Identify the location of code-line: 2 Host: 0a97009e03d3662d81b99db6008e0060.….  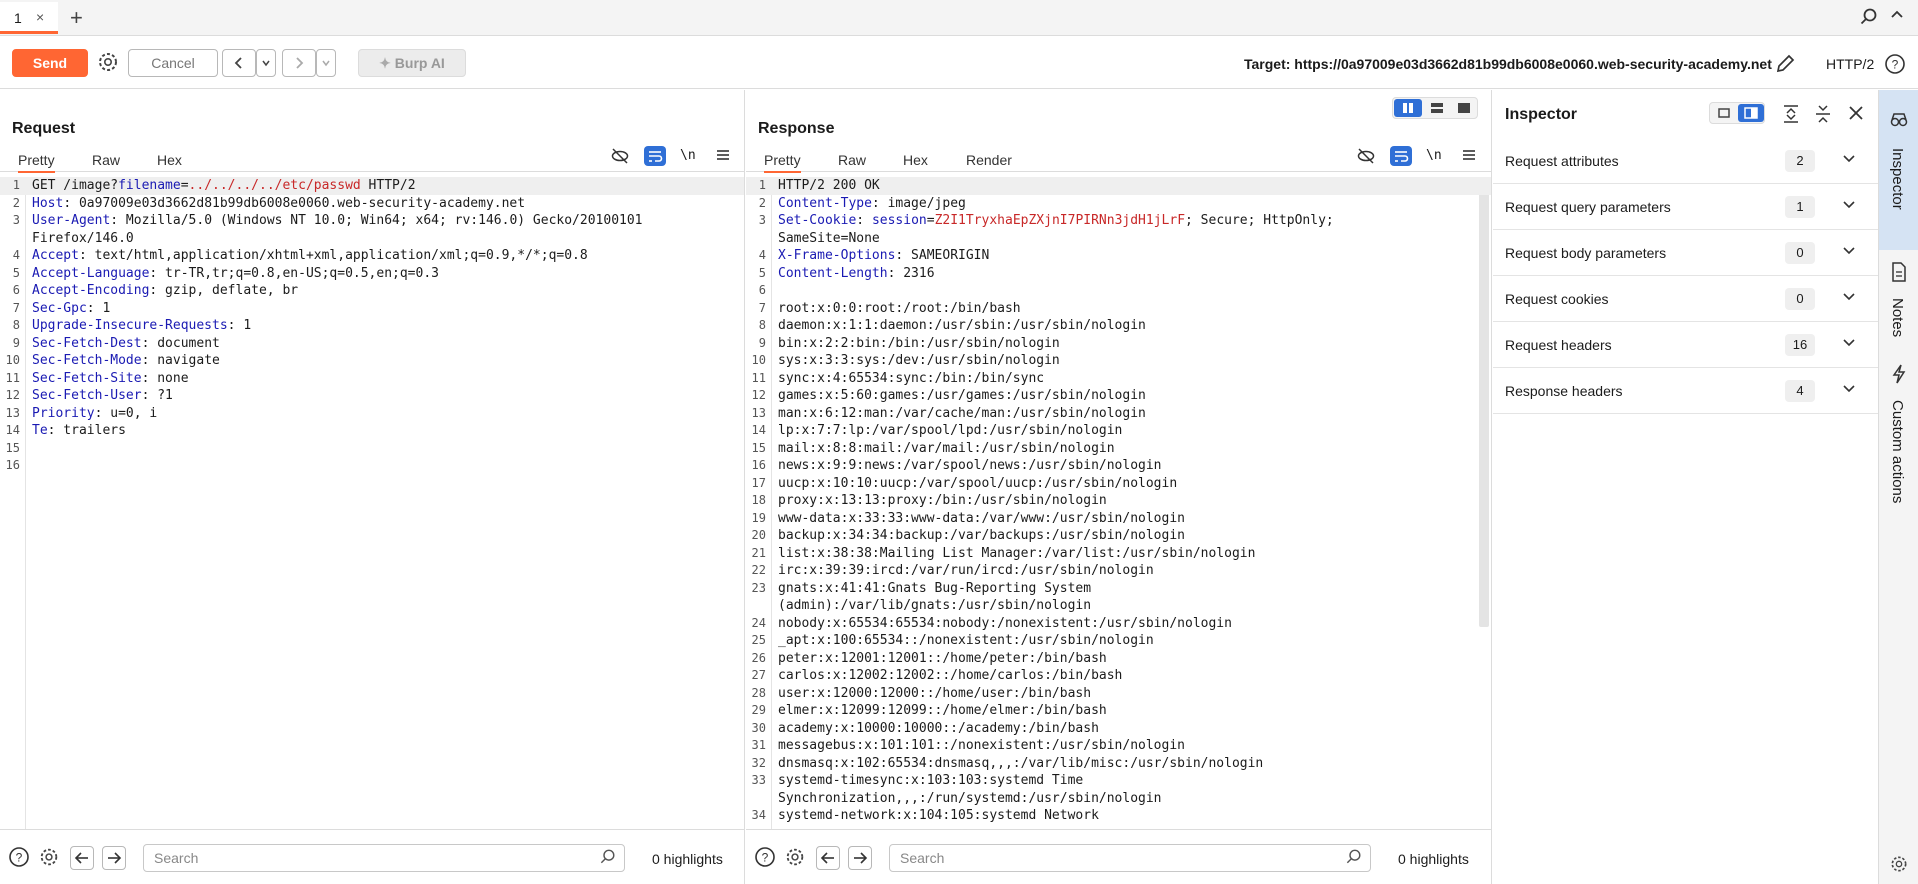
(372, 204).